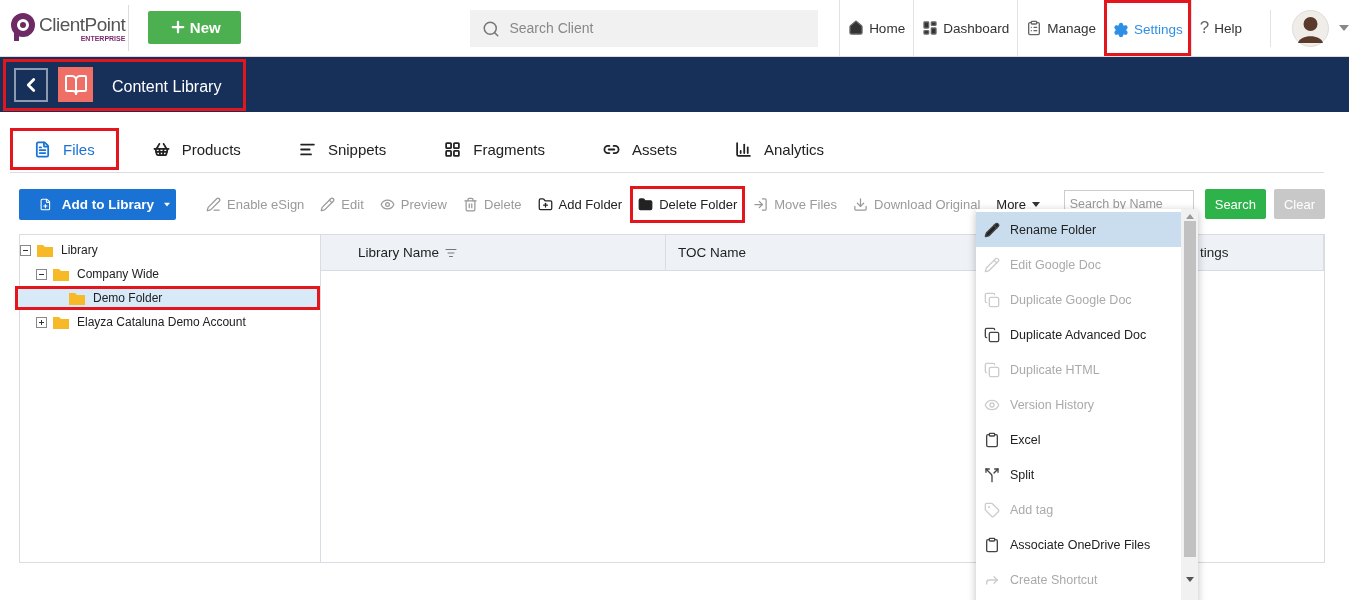 This screenshot has height=600, width=1349. Describe the element at coordinates (992, 474) in the screenshot. I see `split-icon` at that location.